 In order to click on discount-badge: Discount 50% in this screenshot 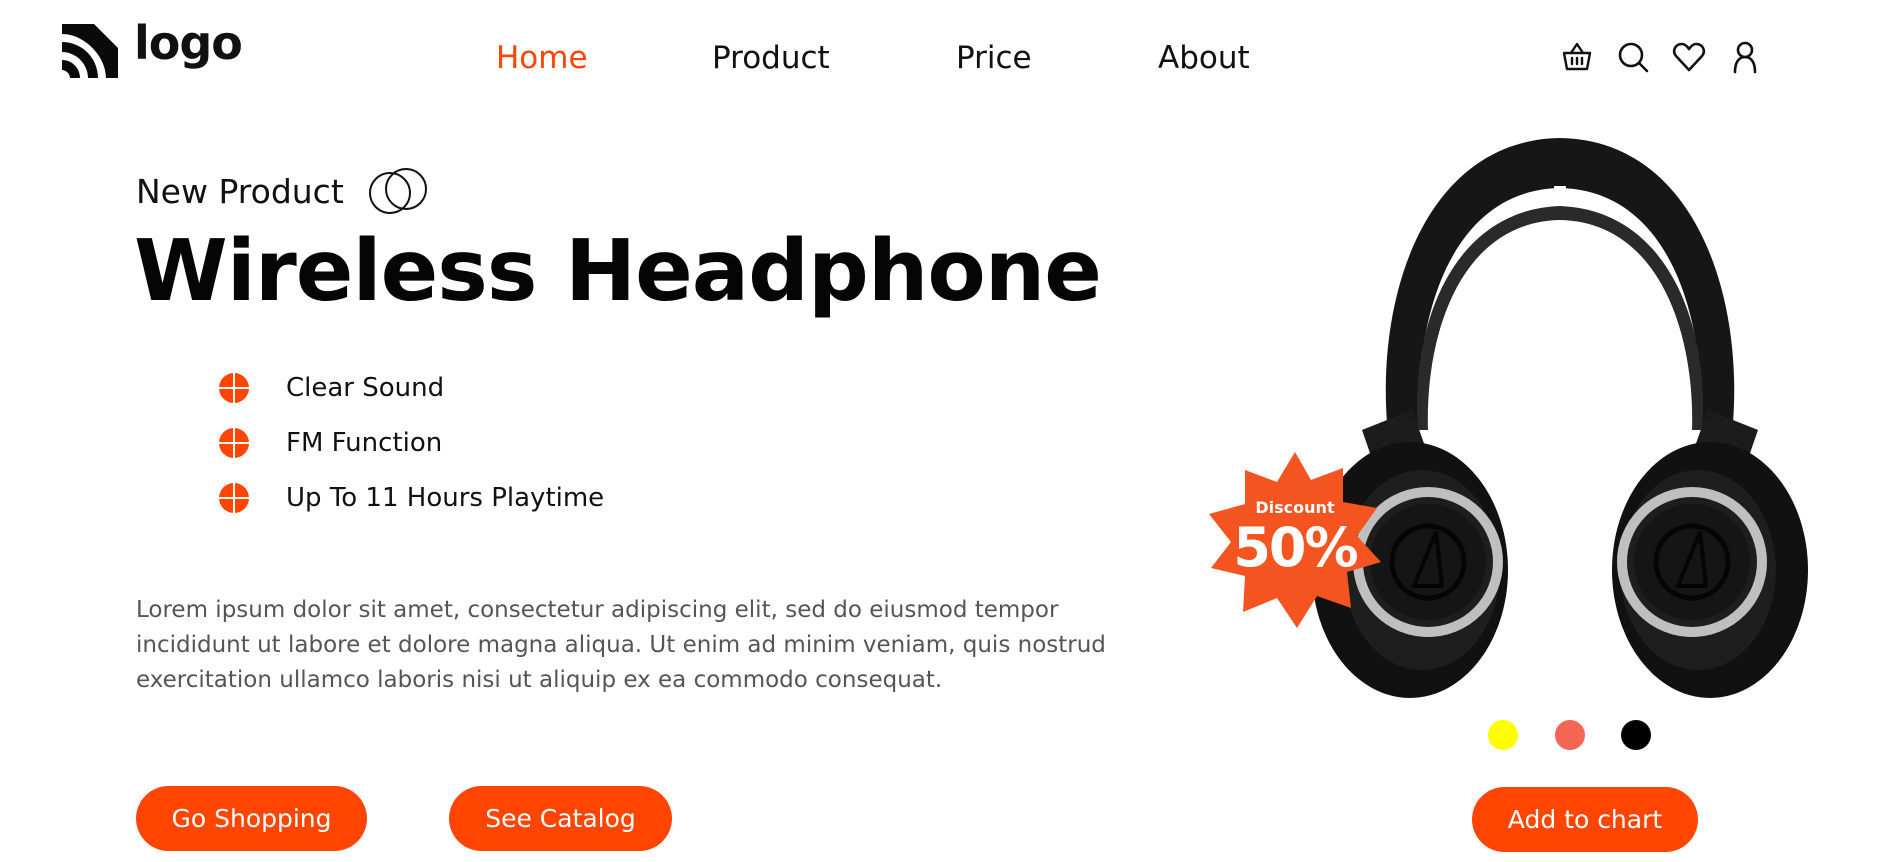, I will do `click(1295, 540)`.